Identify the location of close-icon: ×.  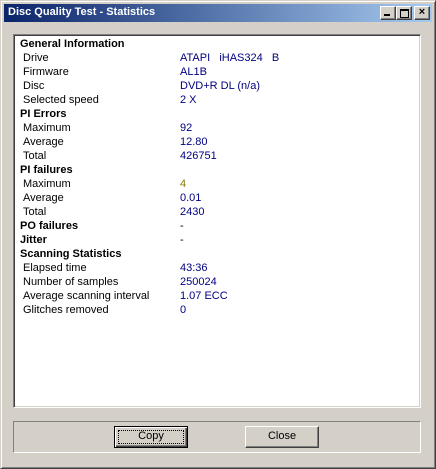
(422, 12).